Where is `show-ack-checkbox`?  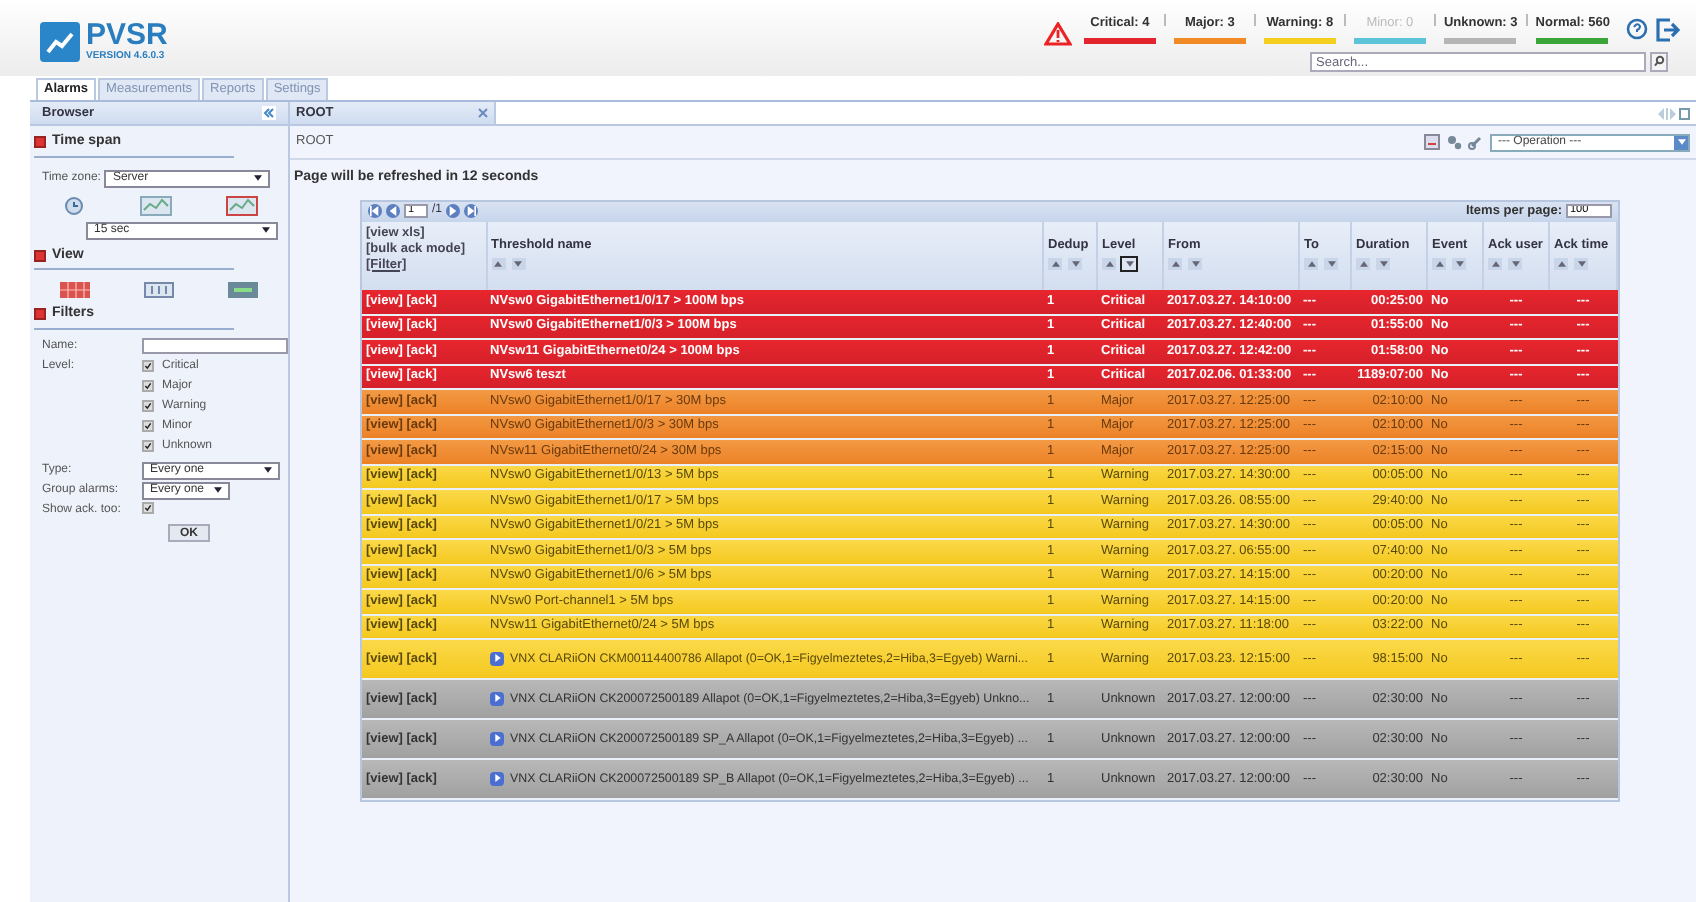
show-ack-checkbox is located at coordinates (148, 507).